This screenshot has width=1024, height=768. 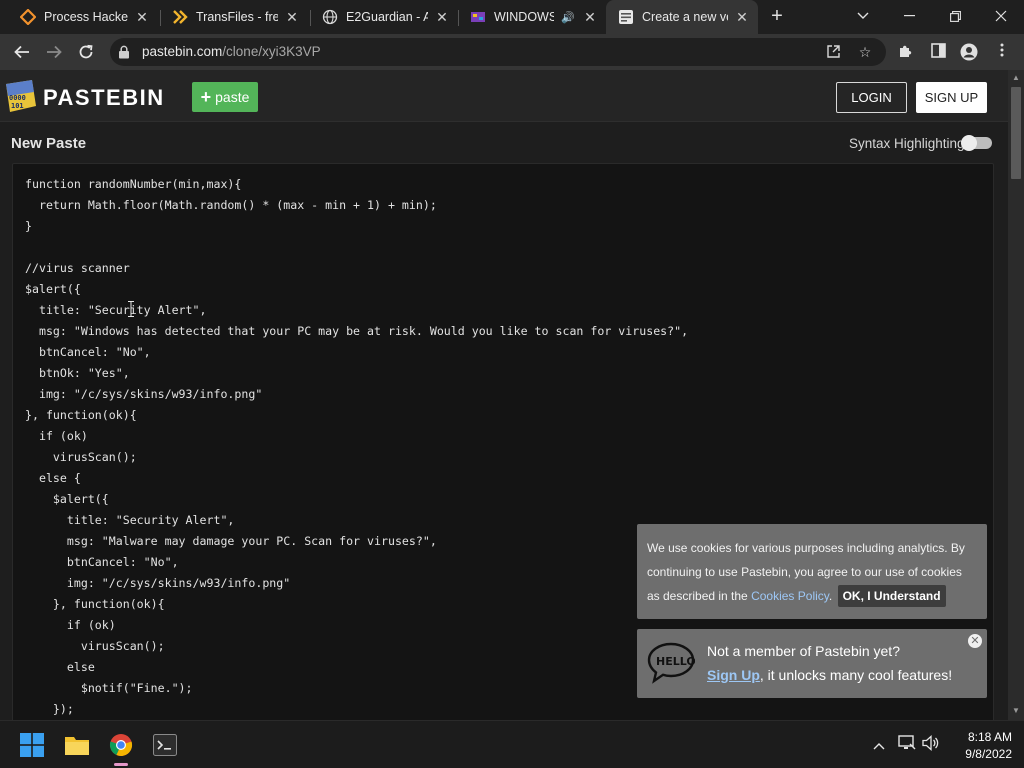 I want to click on page-title: New Paste, so click(x=49, y=143).